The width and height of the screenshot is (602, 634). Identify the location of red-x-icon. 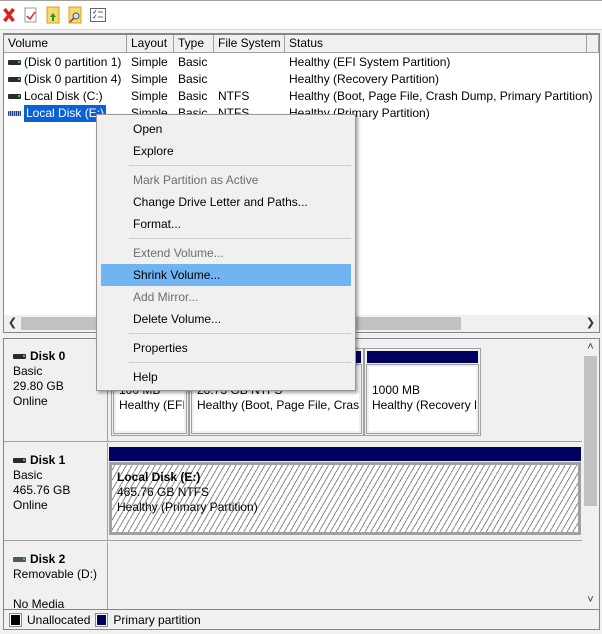
(9, 15).